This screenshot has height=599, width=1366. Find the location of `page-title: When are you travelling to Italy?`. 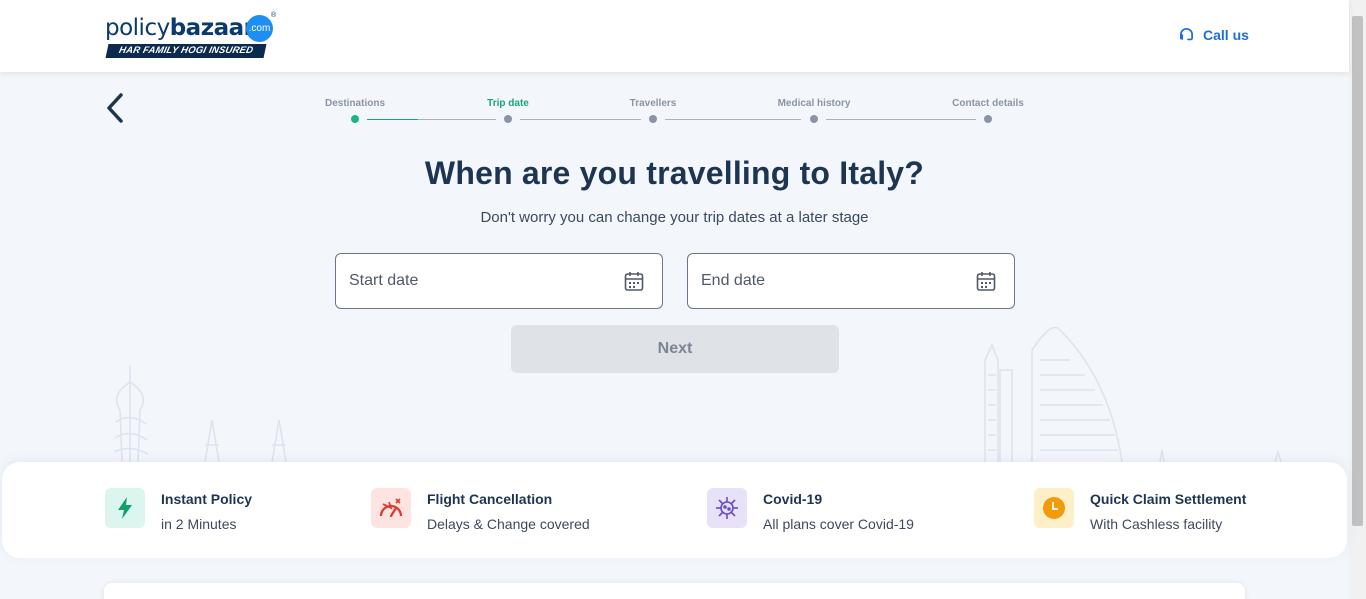

page-title: When are you travelling to Italy? is located at coordinates (674, 173).